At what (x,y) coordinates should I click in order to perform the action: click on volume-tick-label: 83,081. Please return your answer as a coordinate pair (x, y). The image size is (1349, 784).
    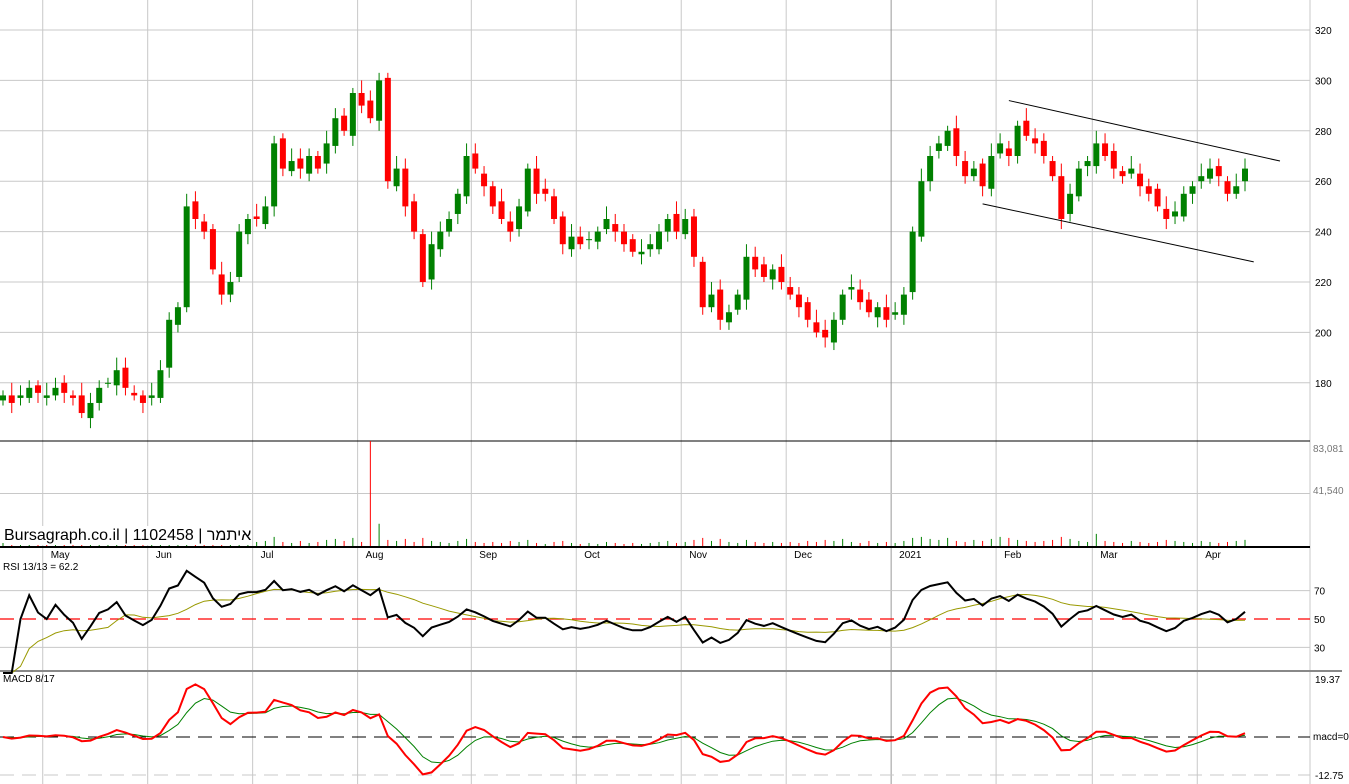
    Looking at the image, I should click on (1328, 449).